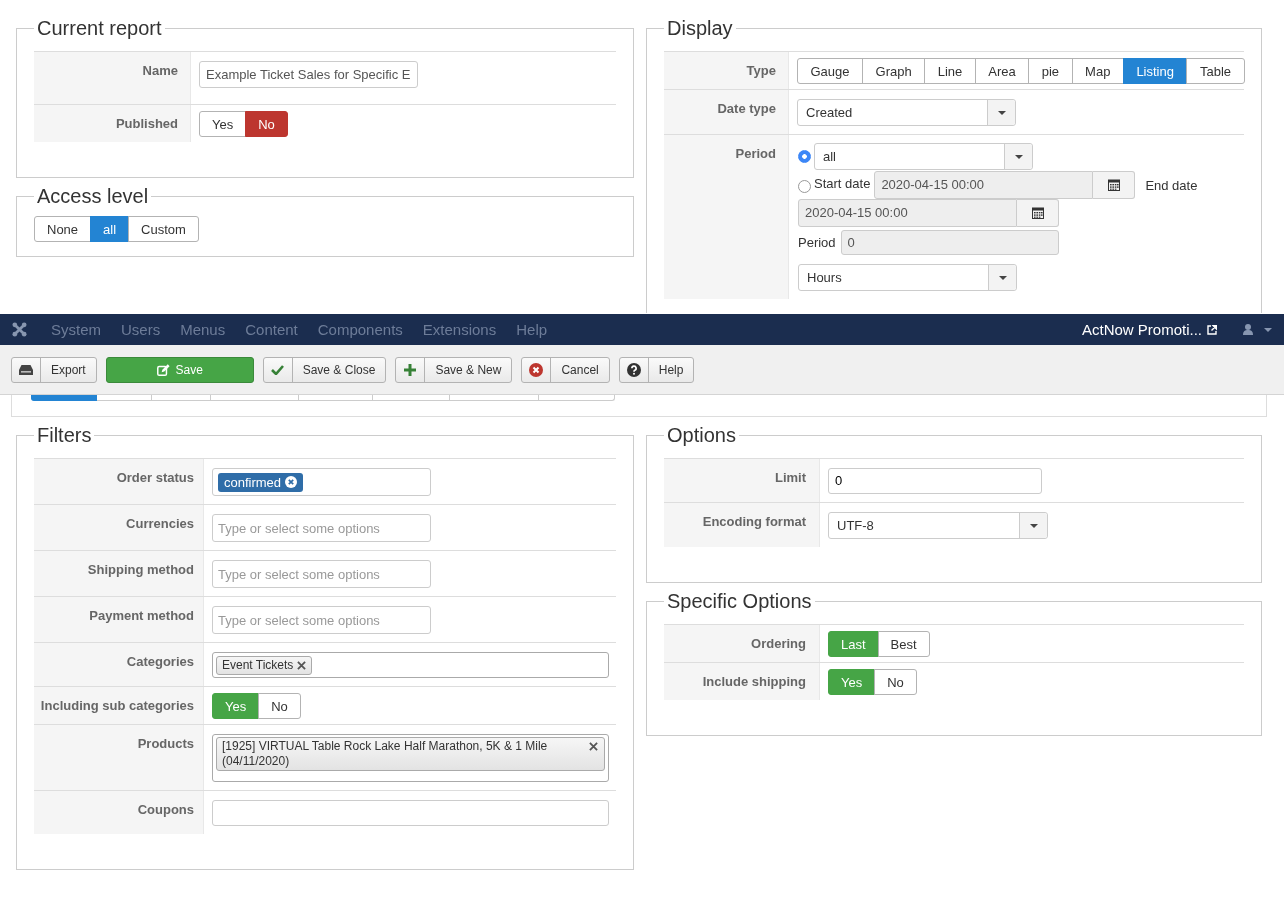 This screenshot has height=905, width=1284. I want to click on option-button: Custom, so click(163, 229).